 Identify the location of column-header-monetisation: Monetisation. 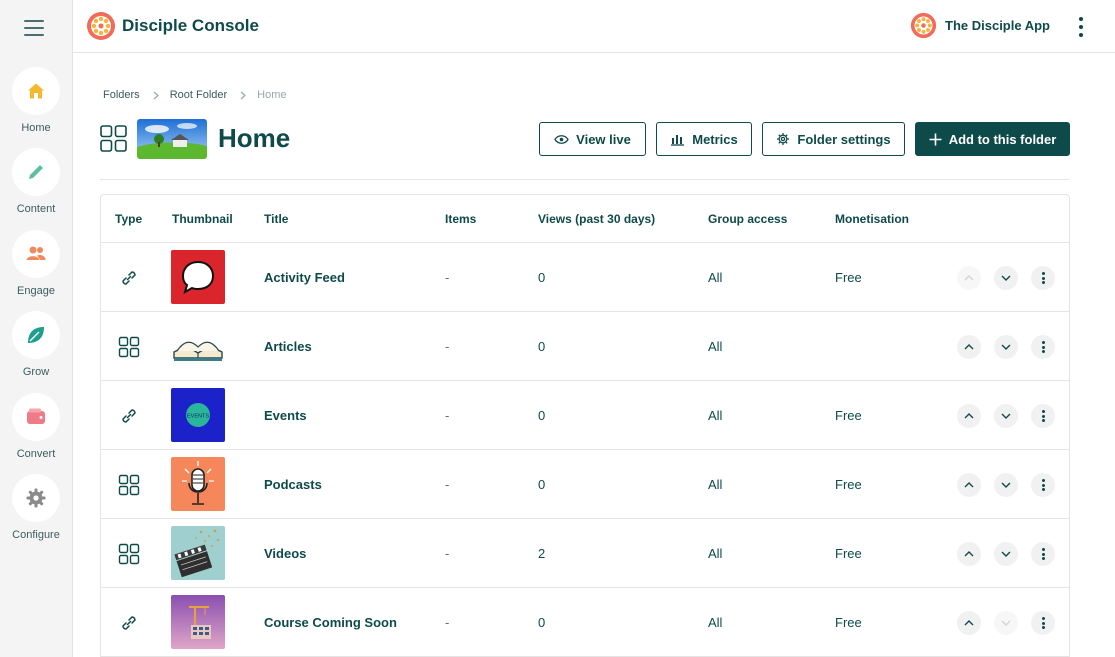
(872, 219).